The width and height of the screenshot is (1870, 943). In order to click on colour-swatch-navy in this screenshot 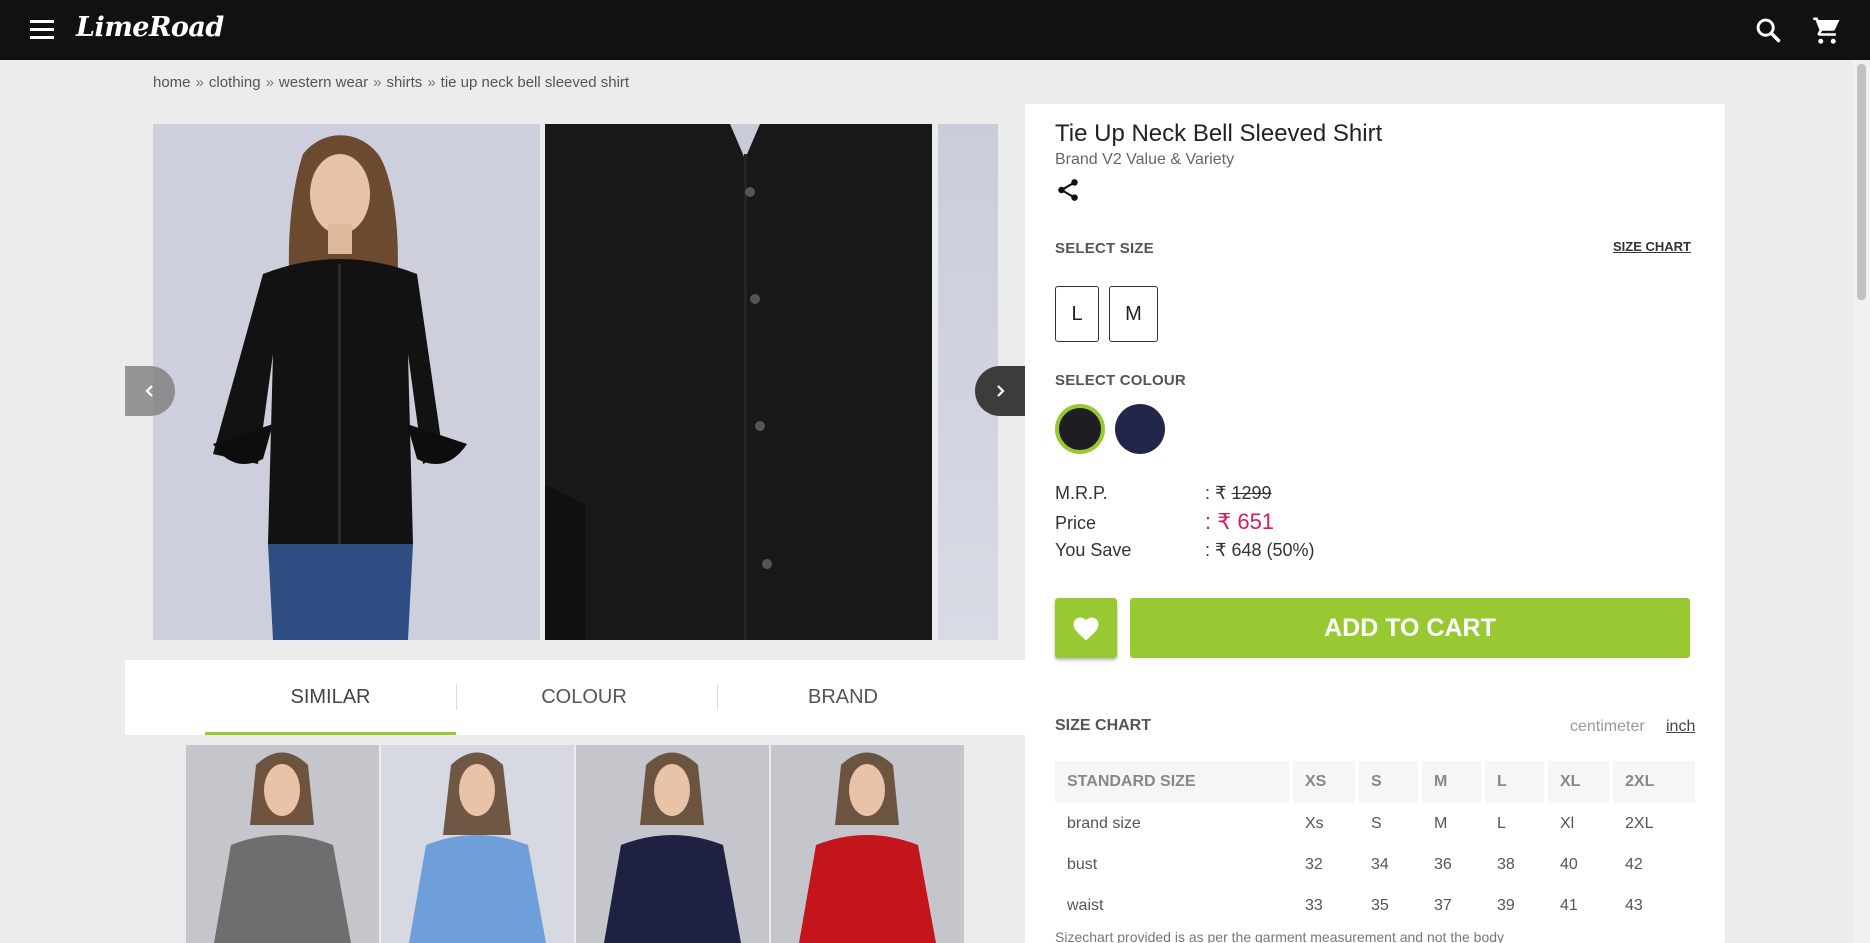, I will do `click(1140, 429)`.